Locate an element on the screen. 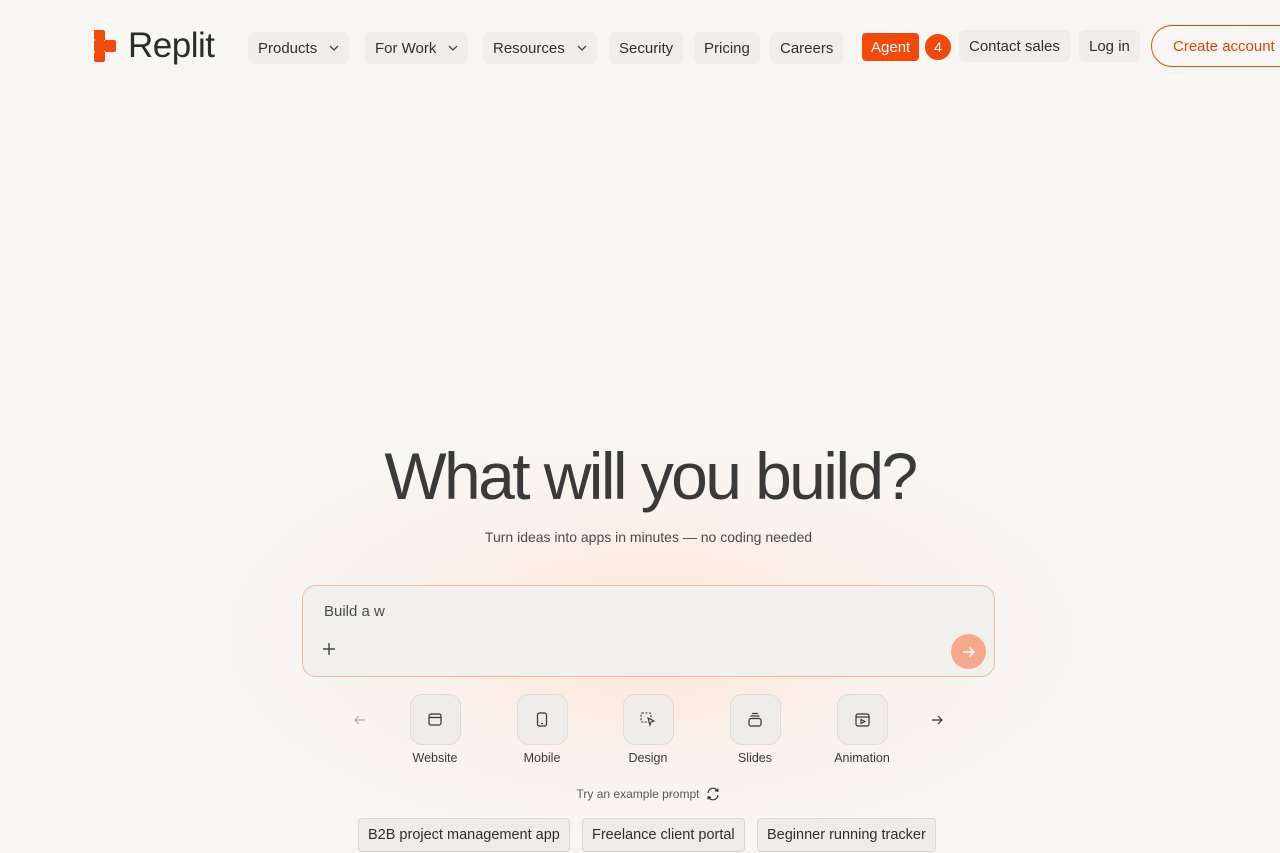 The height and width of the screenshot is (853, 1280). nav-resources: Resources is located at coordinates (540, 48).